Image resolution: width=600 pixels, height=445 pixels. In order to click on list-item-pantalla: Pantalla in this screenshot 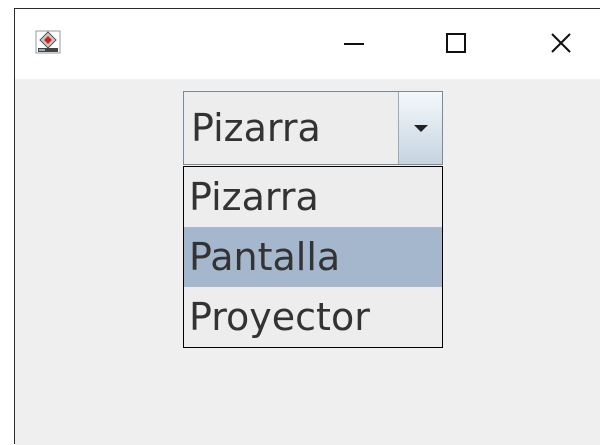, I will do `click(313, 257)`.